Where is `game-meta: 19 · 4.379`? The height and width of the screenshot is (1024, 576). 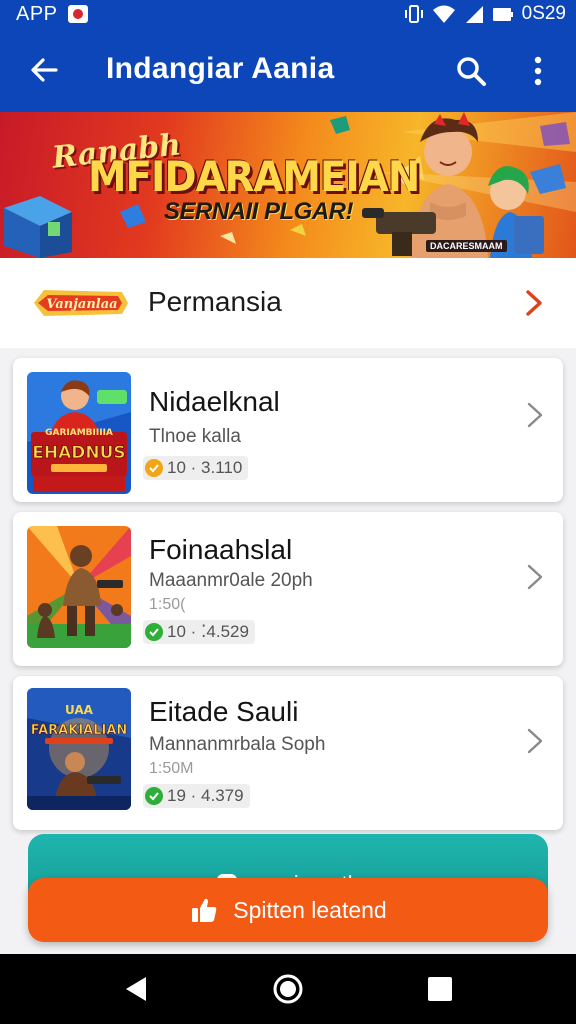
game-meta: 19 · 4.379 is located at coordinates (196, 796).